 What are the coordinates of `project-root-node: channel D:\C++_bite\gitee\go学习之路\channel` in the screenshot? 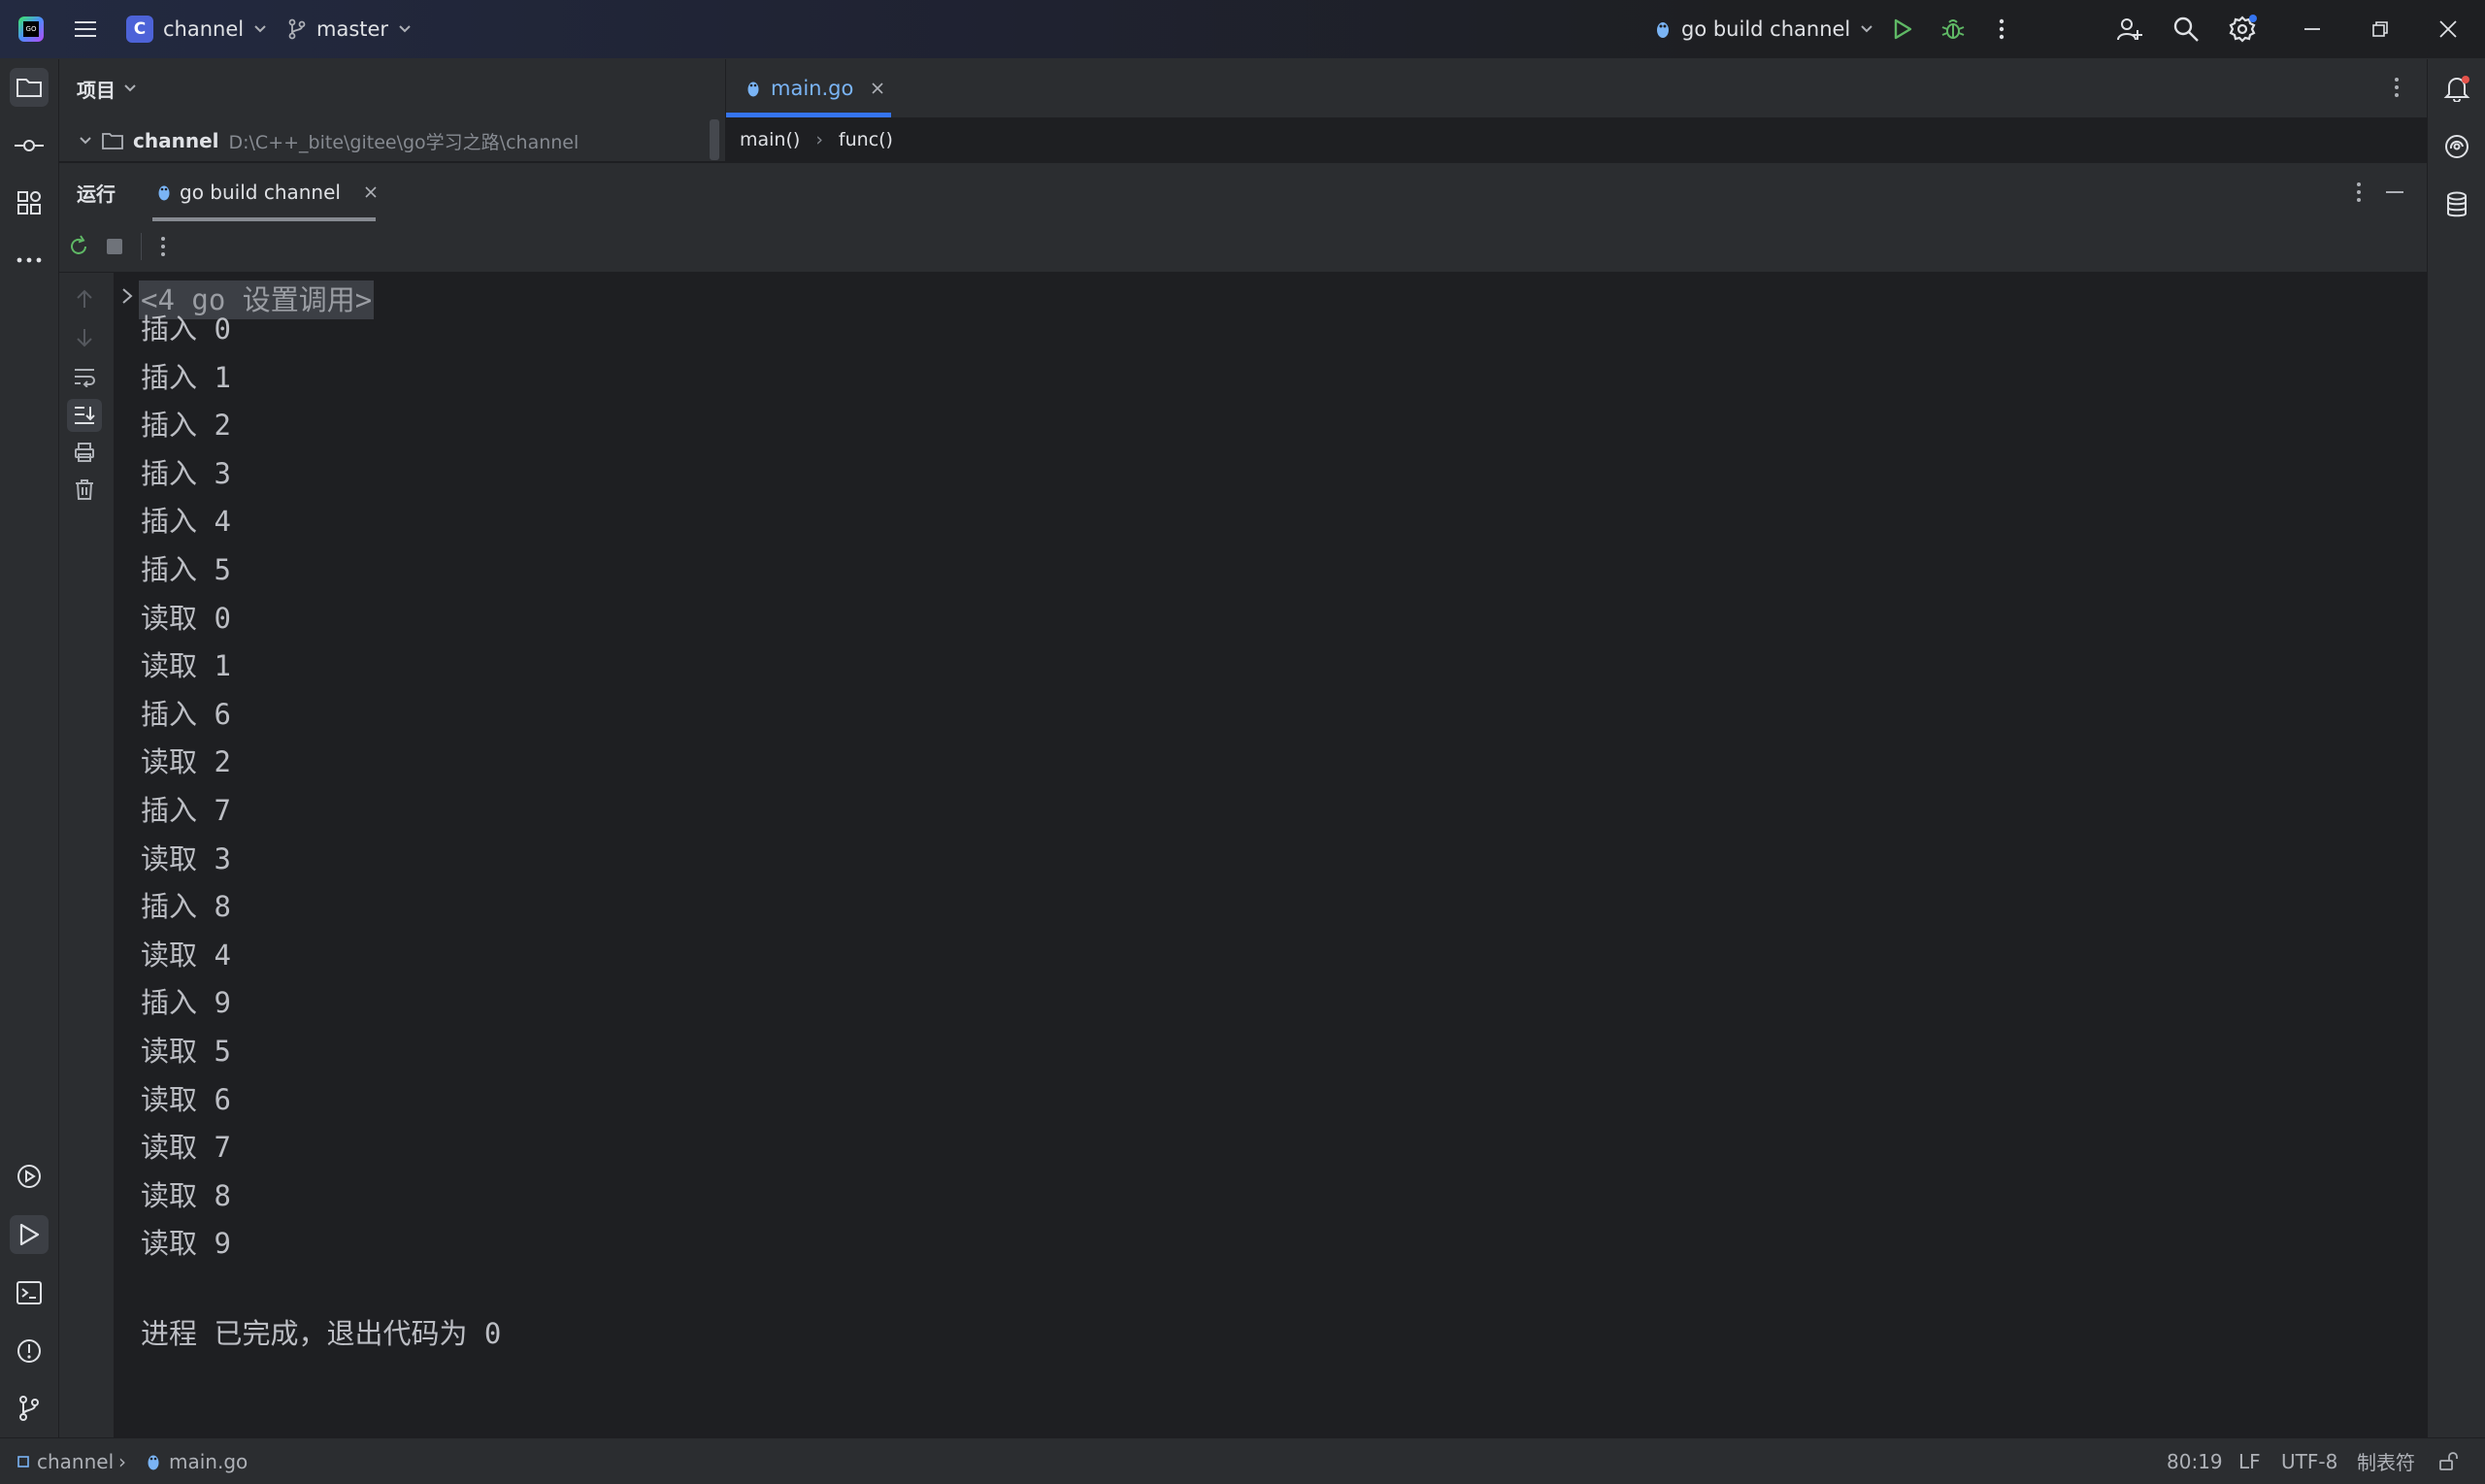 It's located at (329, 140).